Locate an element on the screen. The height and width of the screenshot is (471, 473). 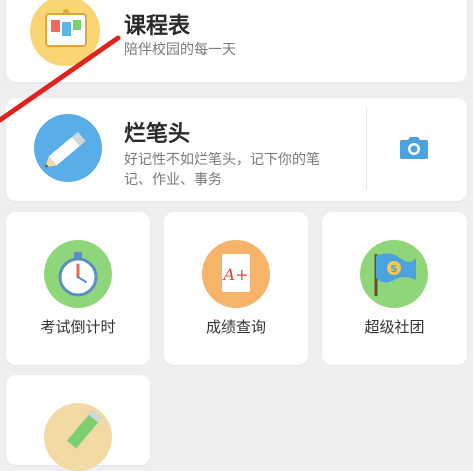
tile-label: 考试倒计时 is located at coordinates (78, 327).